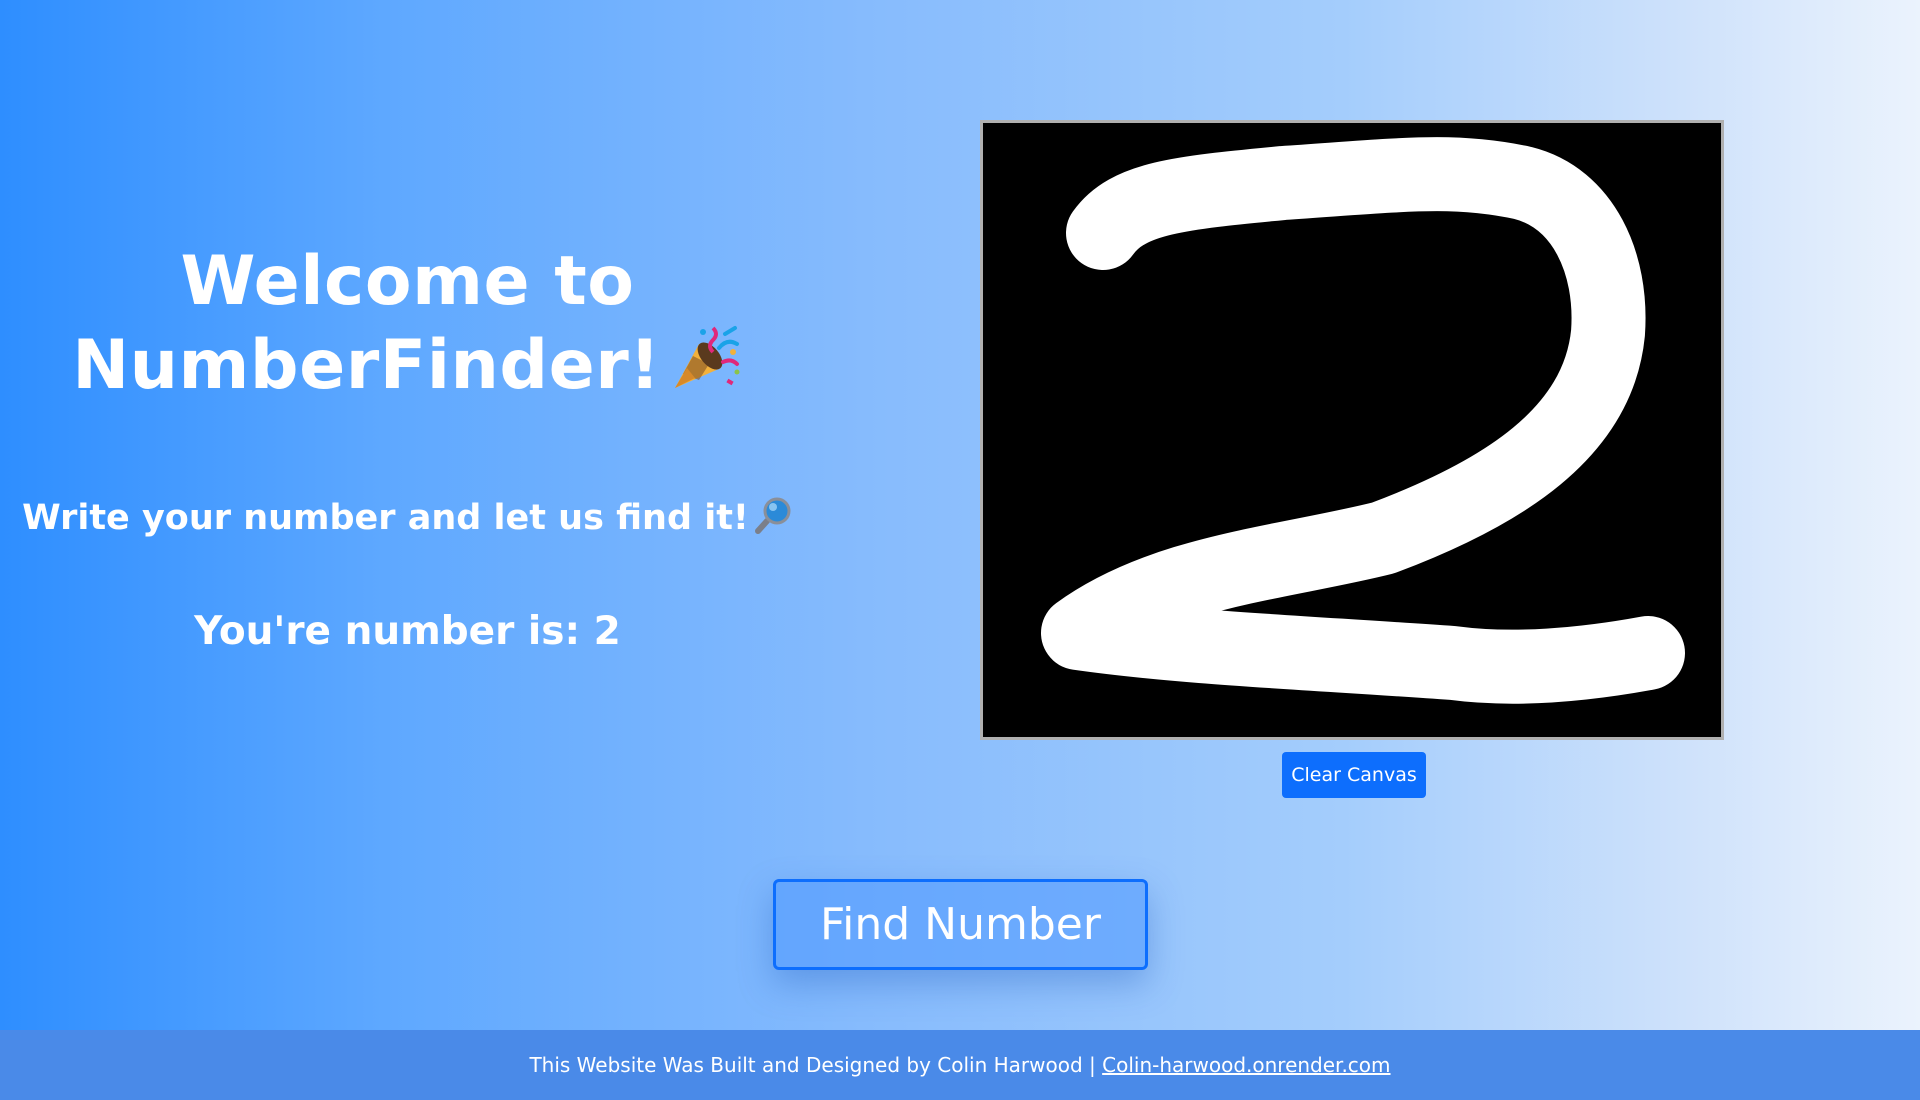 The image size is (1920, 1100). What do you see at coordinates (960, 924) in the screenshot?
I see `find-number-button: Find Number` at bounding box center [960, 924].